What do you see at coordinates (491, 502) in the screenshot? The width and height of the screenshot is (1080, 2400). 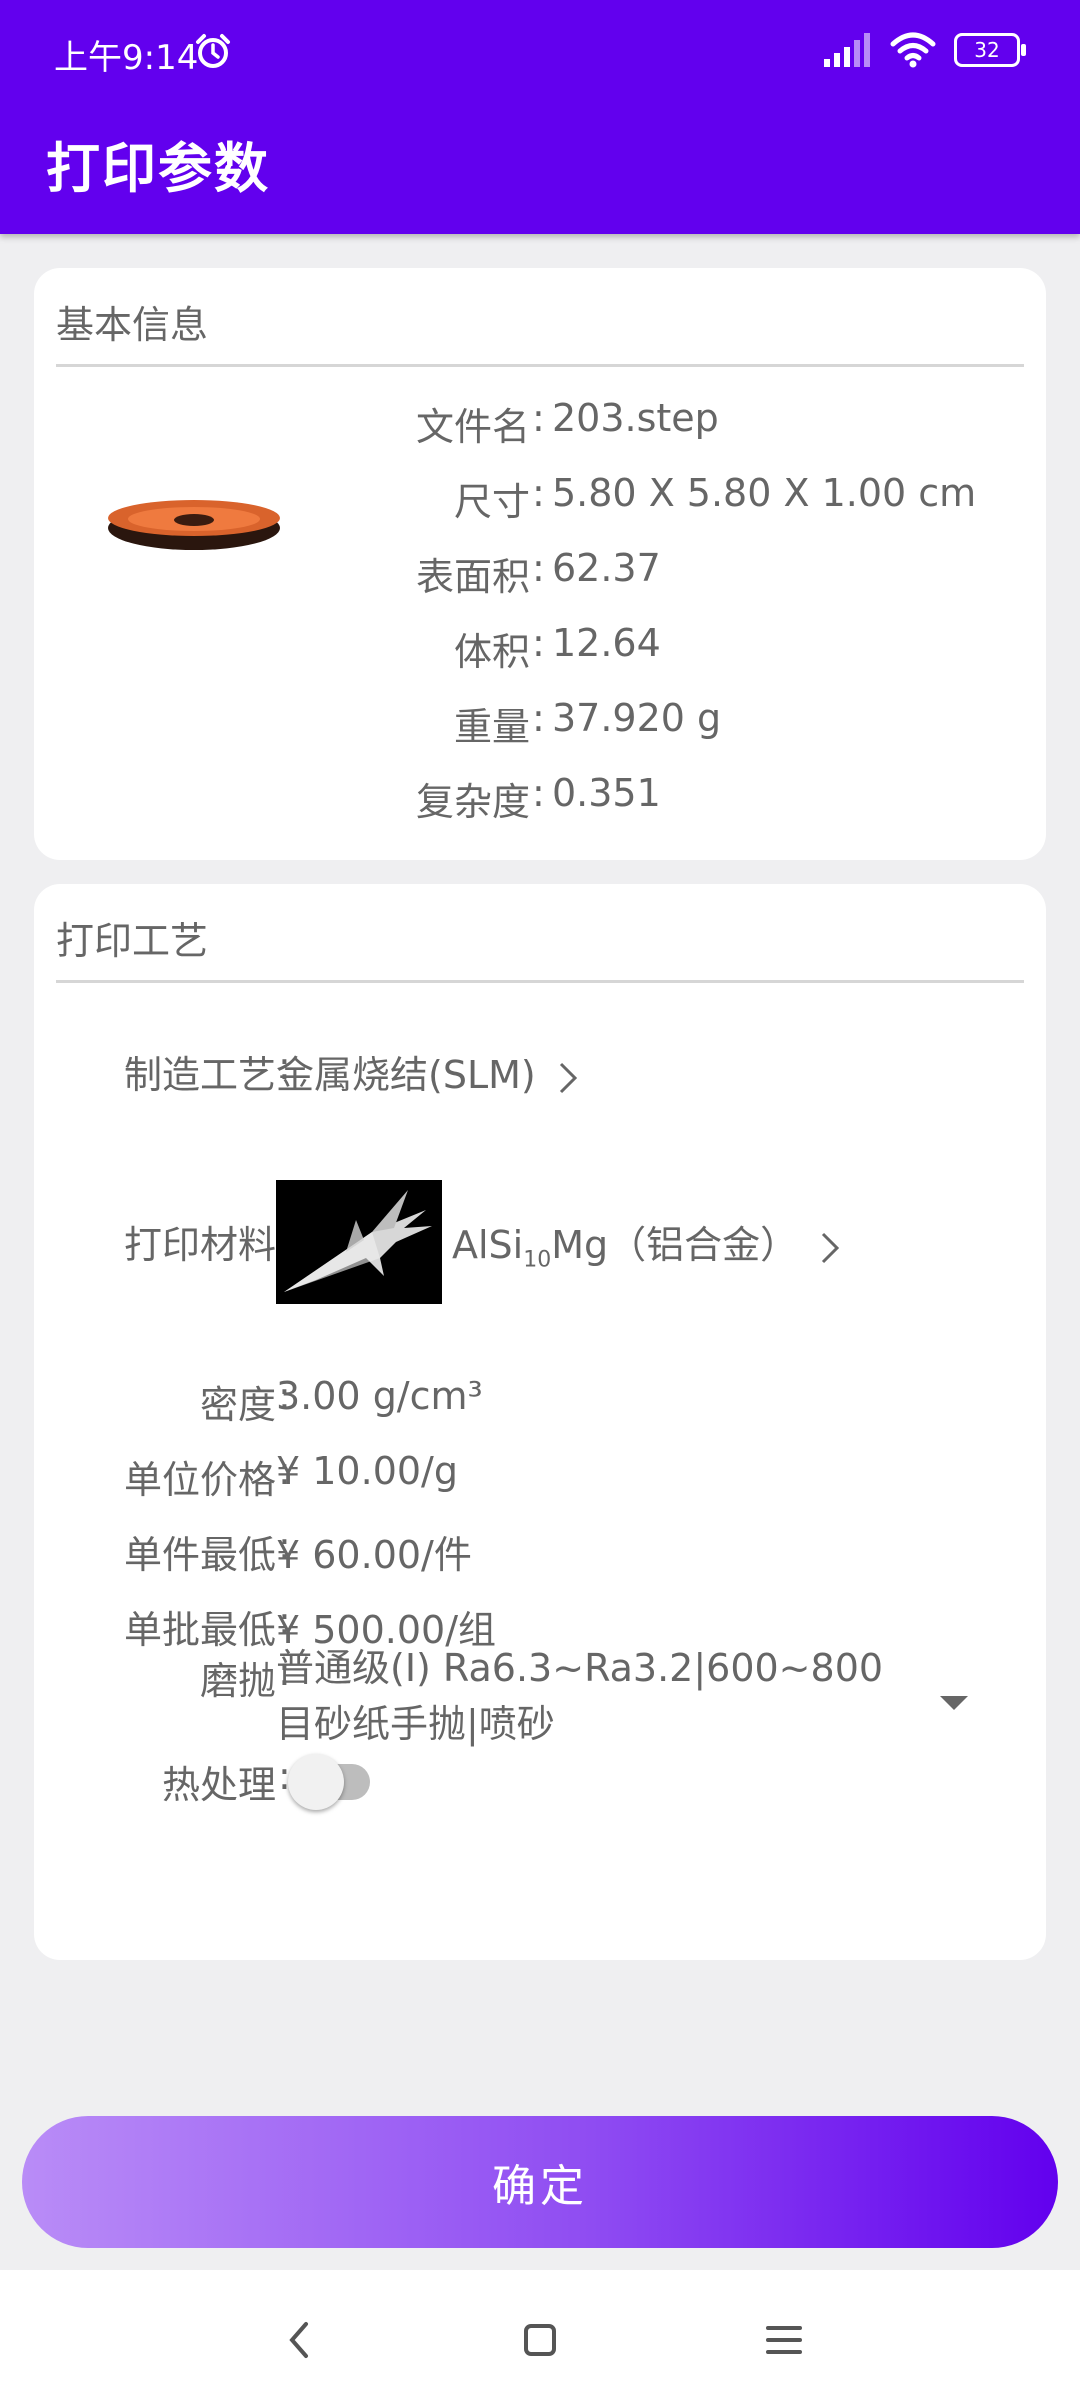 I see `info-label: 尺寸` at bounding box center [491, 502].